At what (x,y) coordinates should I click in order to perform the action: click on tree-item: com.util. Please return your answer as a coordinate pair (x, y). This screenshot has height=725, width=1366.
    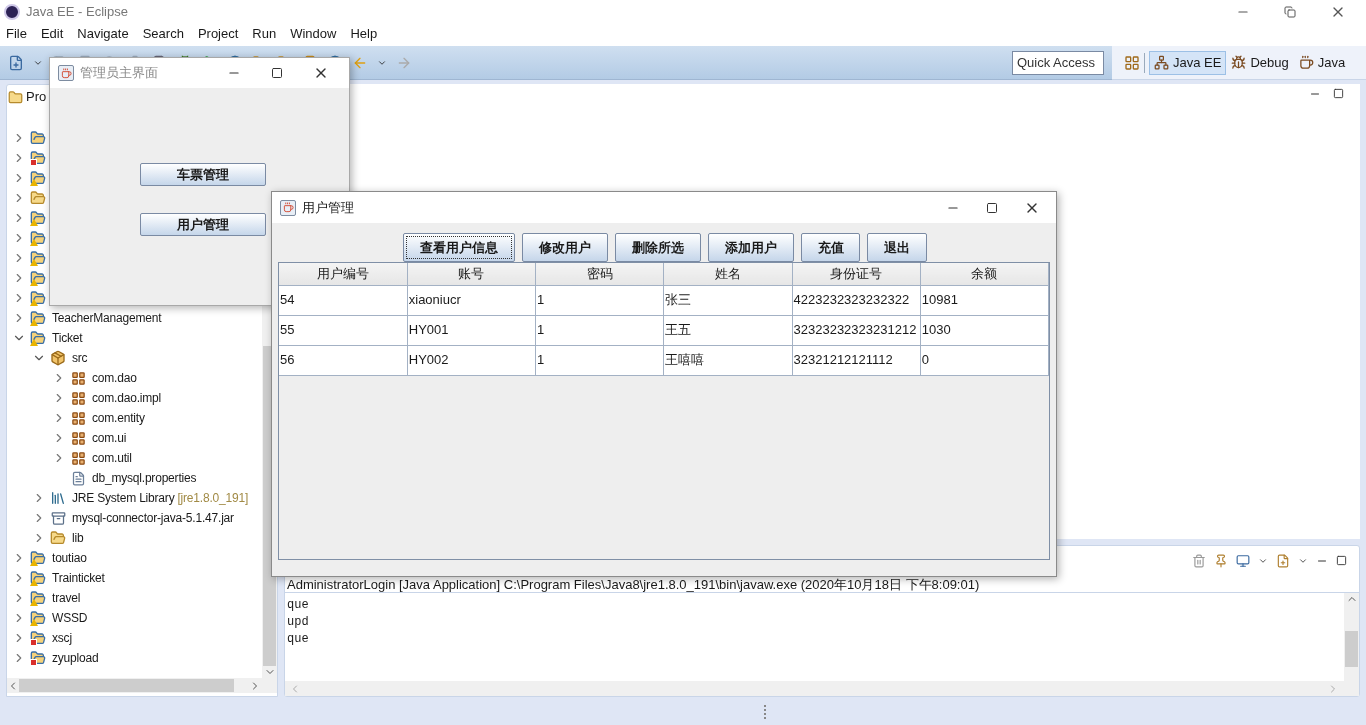
    Looking at the image, I should click on (112, 458).